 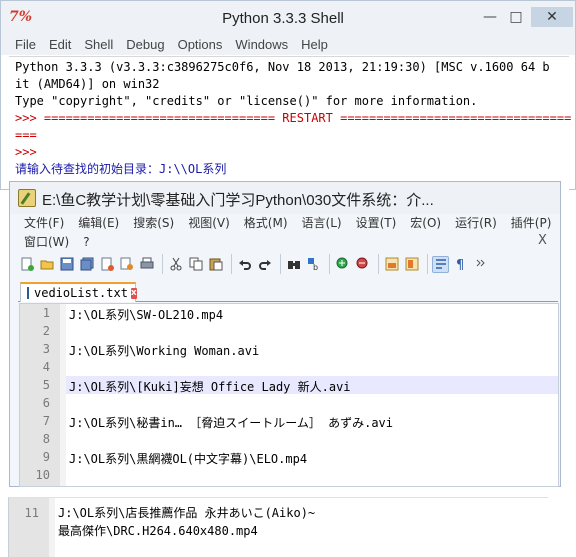 What do you see at coordinates (209, 223) in the screenshot?
I see `menu-view: 视图(V)` at bounding box center [209, 223].